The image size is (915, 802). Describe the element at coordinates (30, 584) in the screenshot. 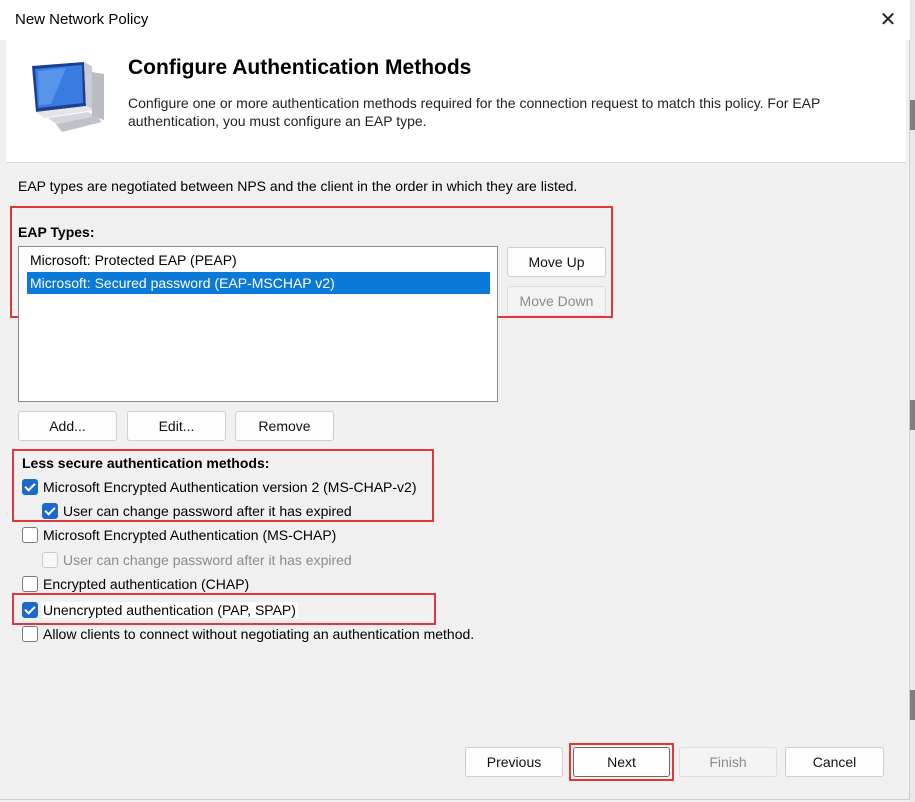

I see `chap-checkbox` at that location.